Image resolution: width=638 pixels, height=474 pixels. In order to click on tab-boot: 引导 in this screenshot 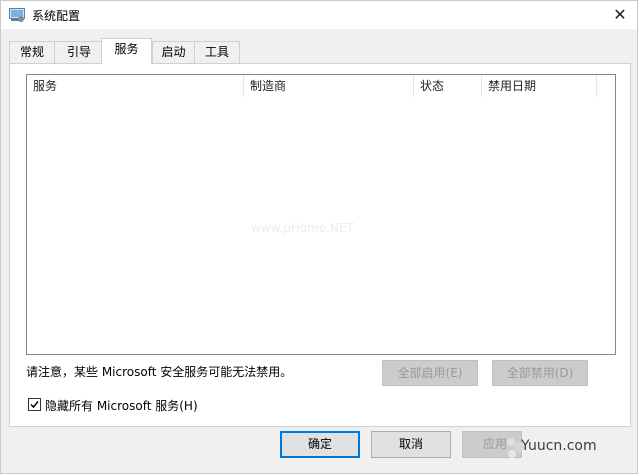, I will do `click(79, 52)`.